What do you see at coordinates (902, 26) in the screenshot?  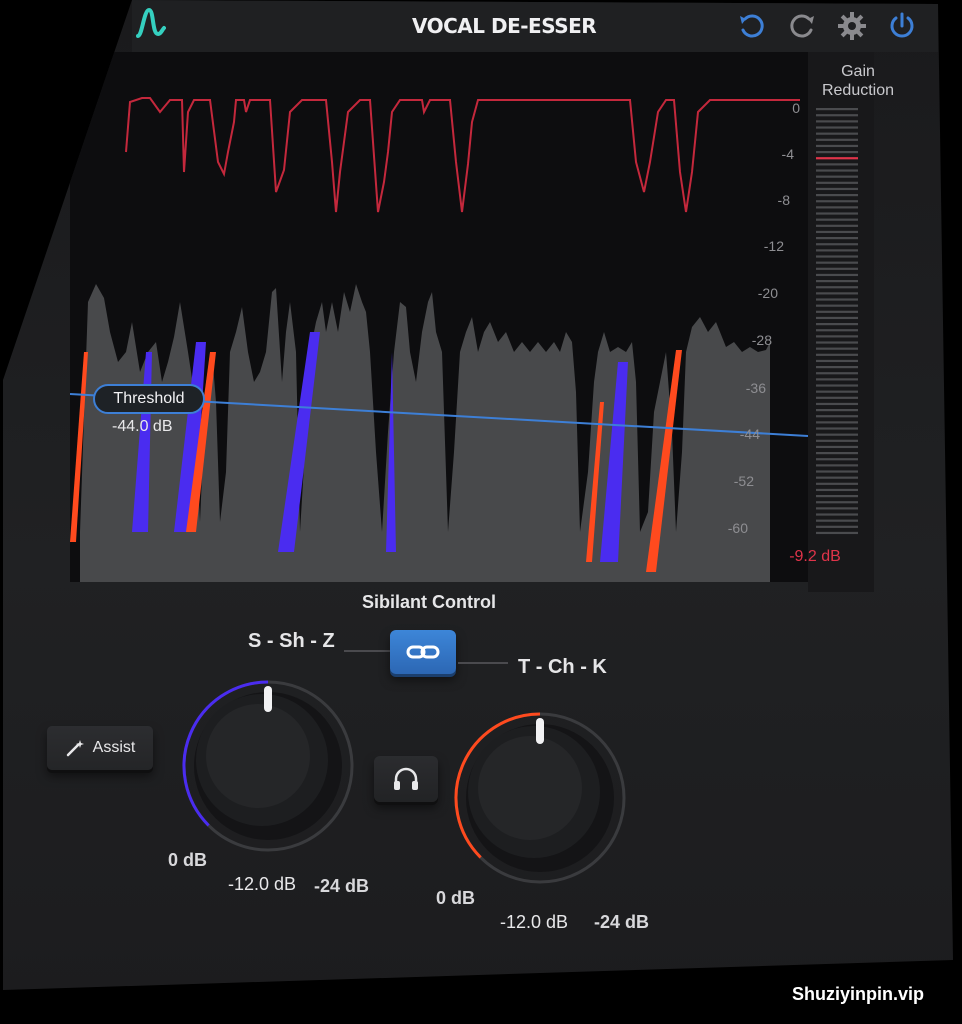 I see `power-icon` at bounding box center [902, 26].